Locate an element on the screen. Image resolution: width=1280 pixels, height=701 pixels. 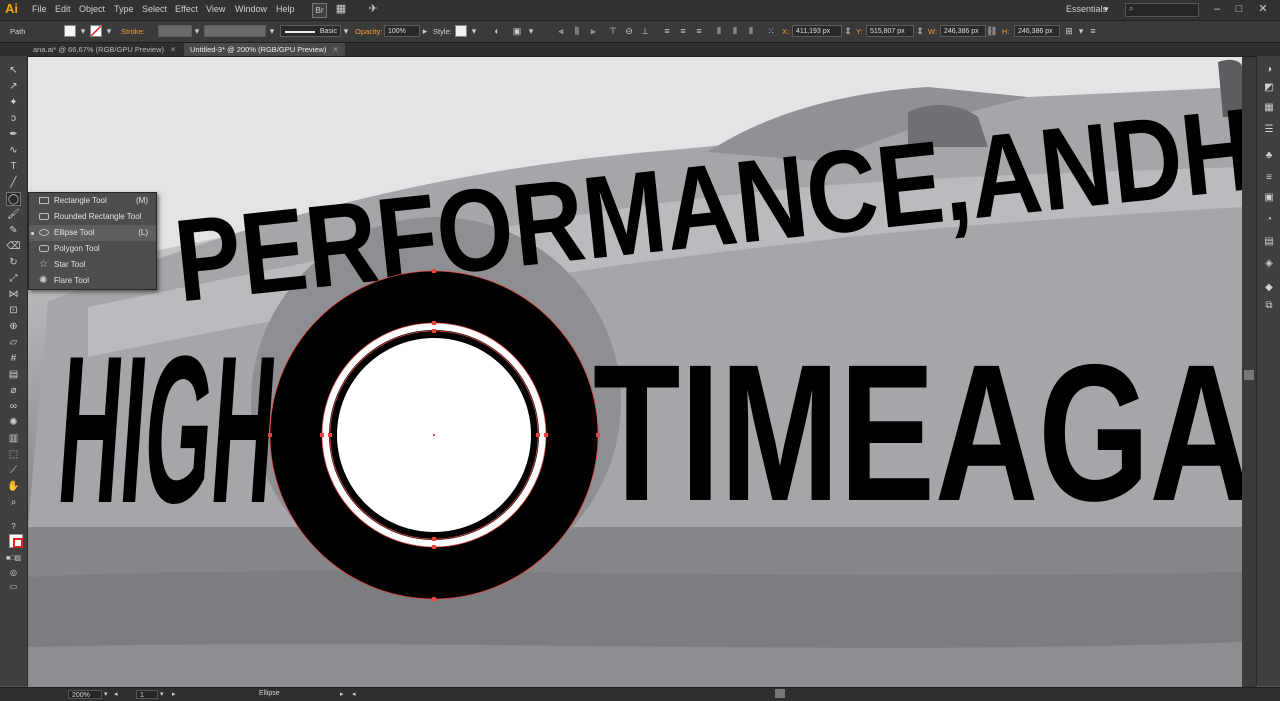
scroll-left-icon: ◂ is located at coordinates (354, 694).